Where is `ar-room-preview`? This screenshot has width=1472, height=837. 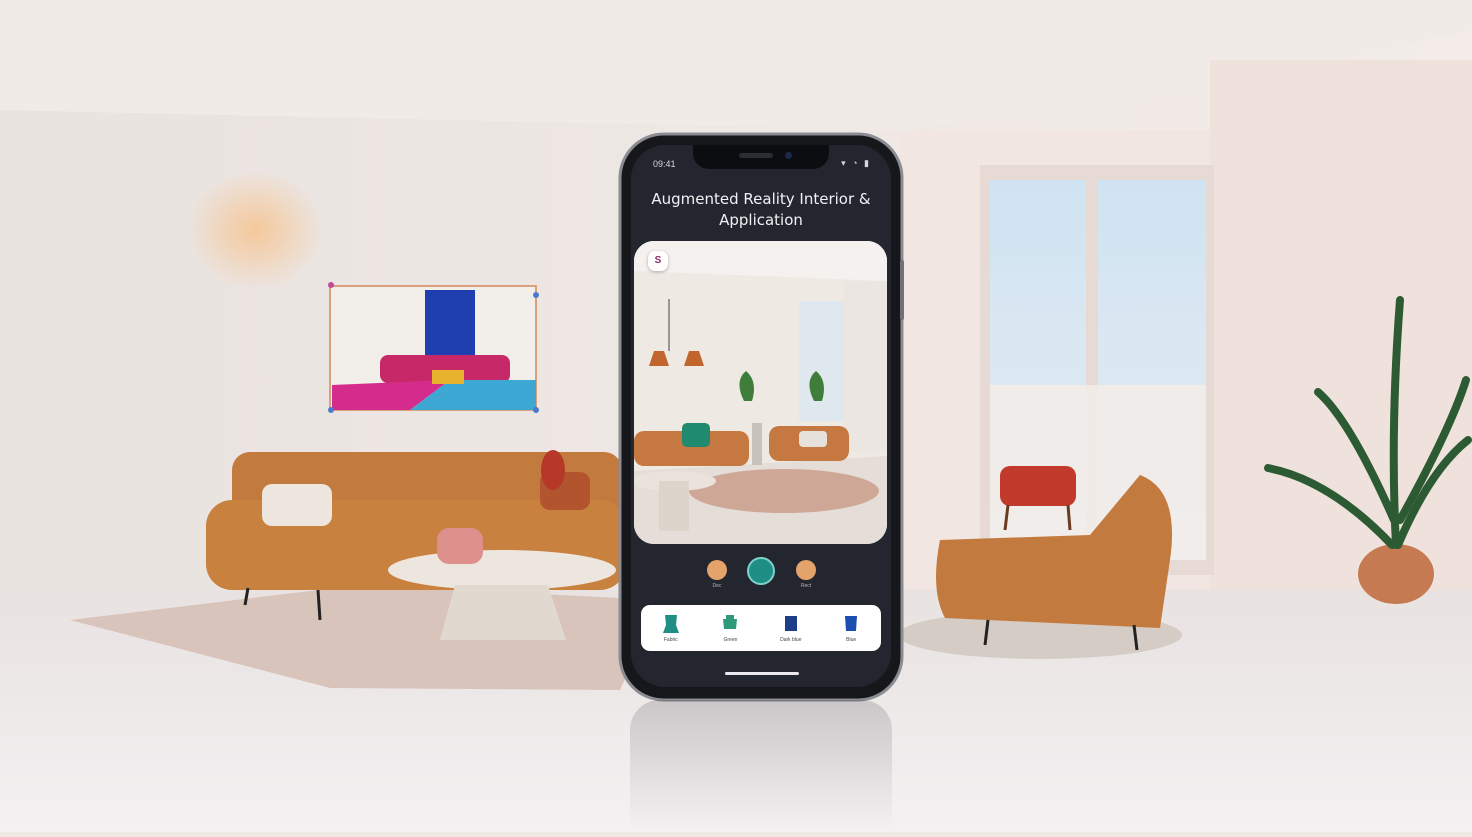 ar-room-preview is located at coordinates (760, 392).